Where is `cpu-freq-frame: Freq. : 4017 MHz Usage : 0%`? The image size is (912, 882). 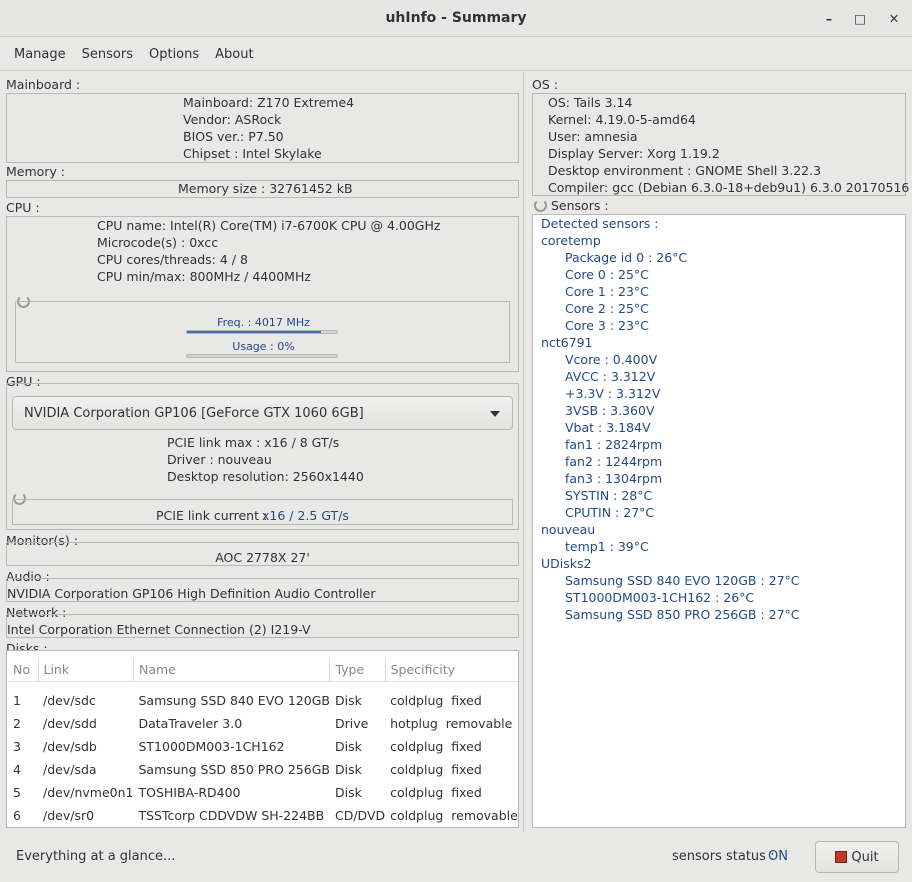
cpu-freq-frame: Freq. : 4017 MHz Usage : 0% is located at coordinates (262, 332).